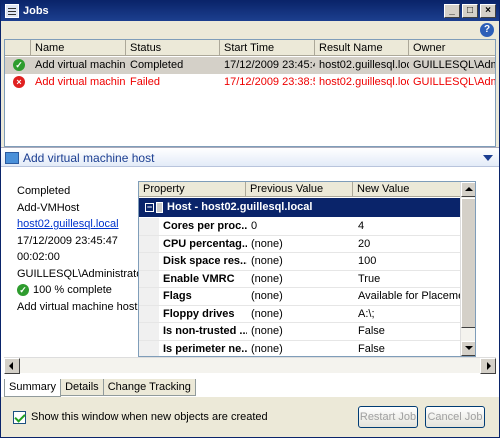 This screenshot has width=500, height=438. Describe the element at coordinates (173, 48) in the screenshot. I see `column-header-status: Status` at that location.